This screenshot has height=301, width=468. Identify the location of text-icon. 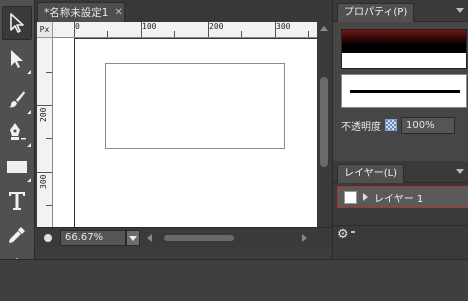
(17, 201).